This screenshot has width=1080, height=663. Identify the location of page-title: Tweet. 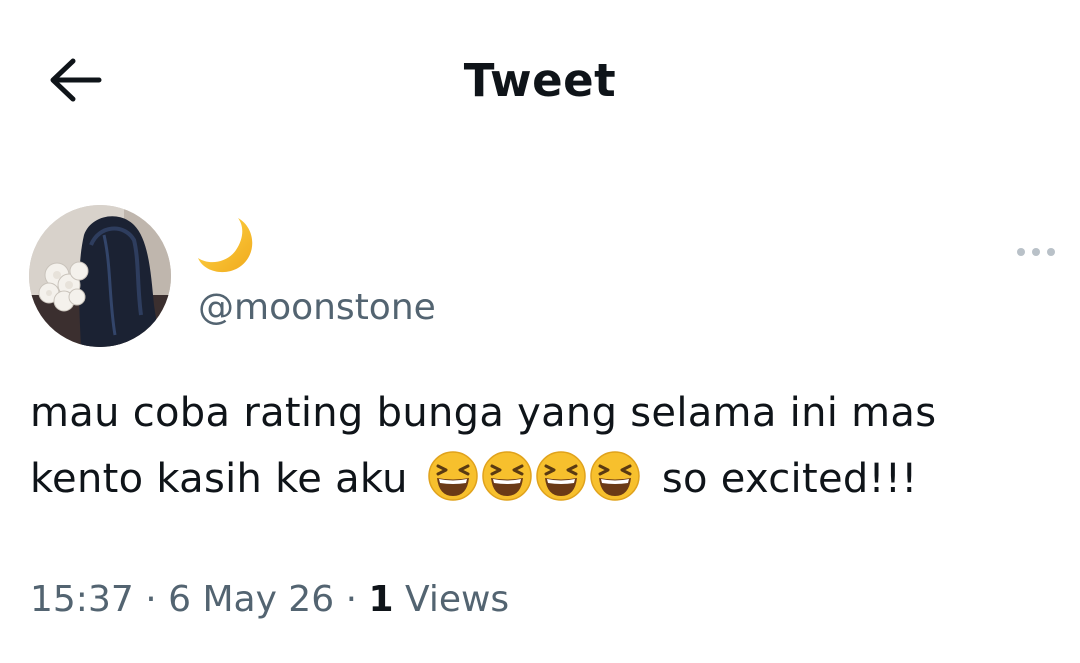
(540, 80).